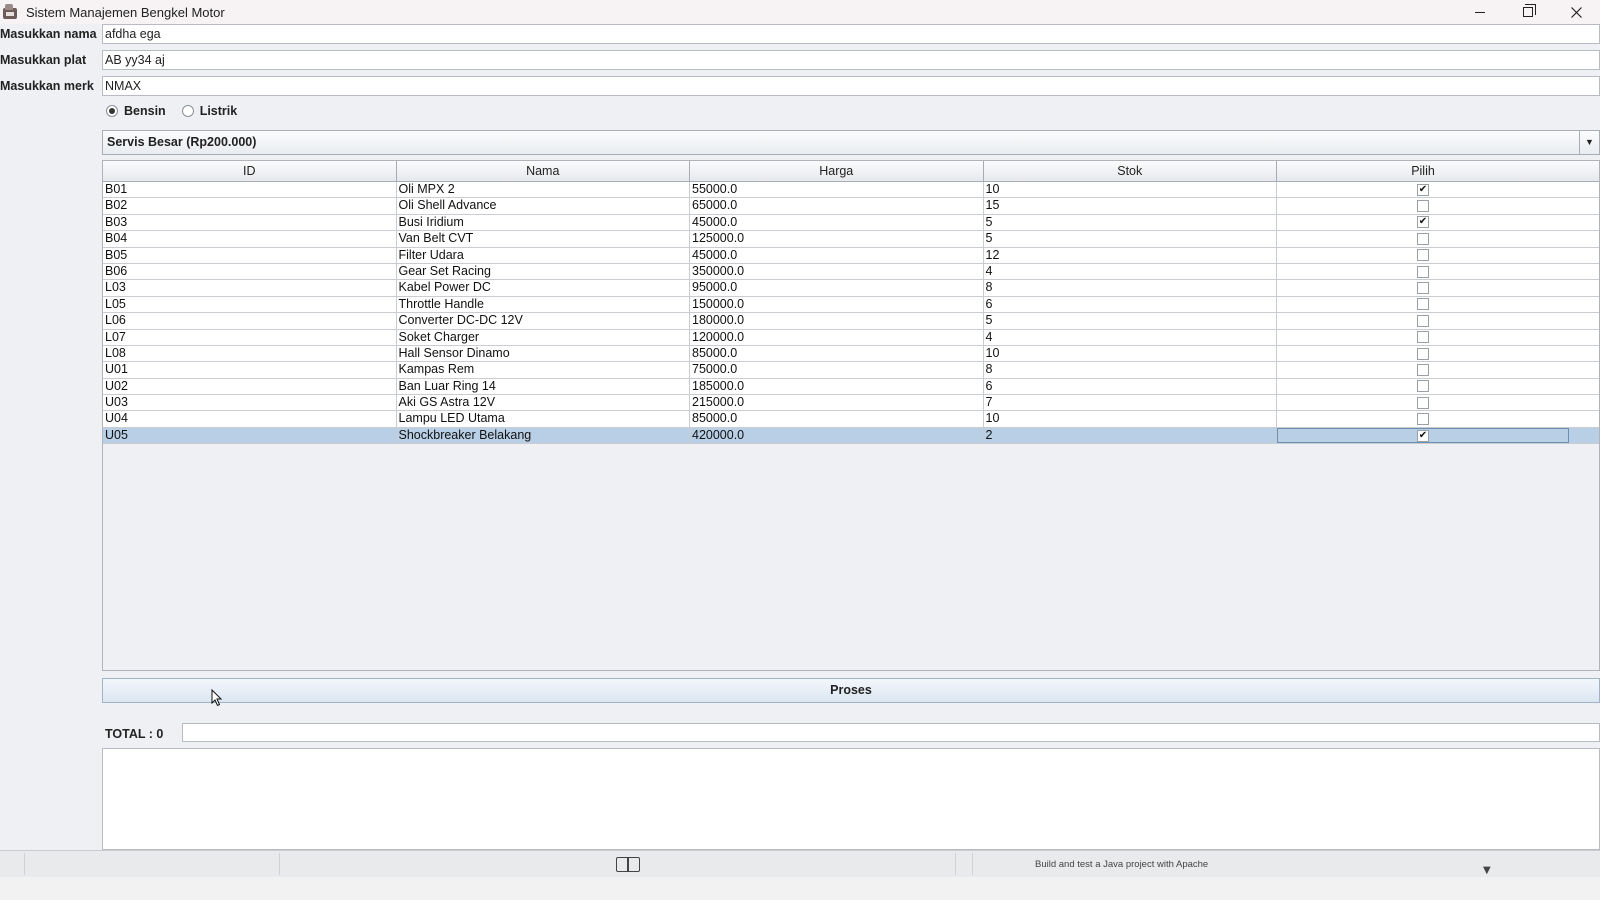 The width and height of the screenshot is (1600, 900). I want to click on output-textarea, so click(851, 799).